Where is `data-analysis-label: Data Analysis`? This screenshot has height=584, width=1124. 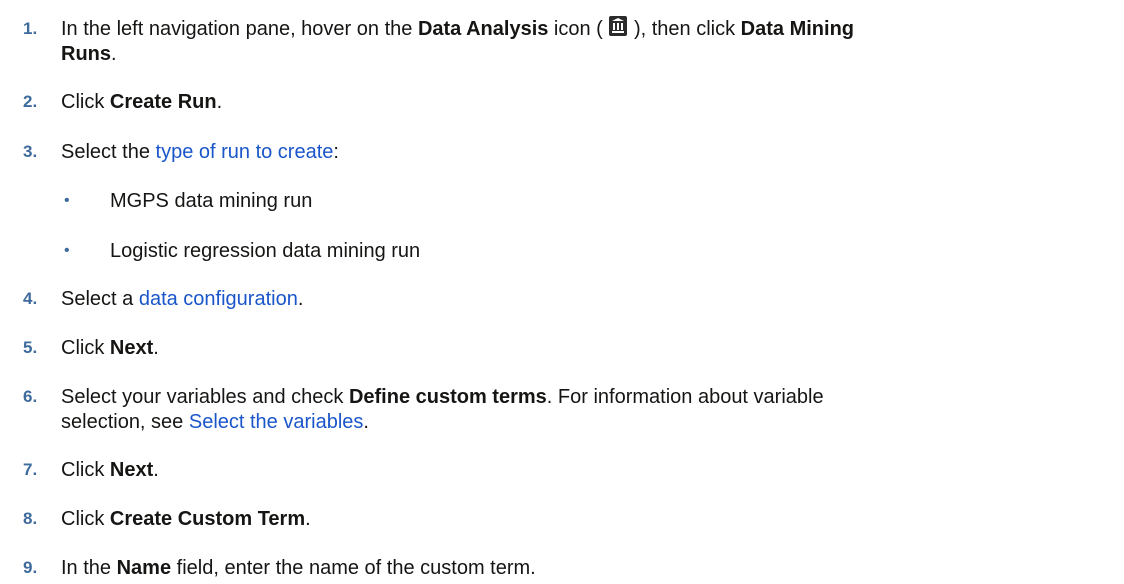 data-analysis-label: Data Analysis is located at coordinates (483, 29).